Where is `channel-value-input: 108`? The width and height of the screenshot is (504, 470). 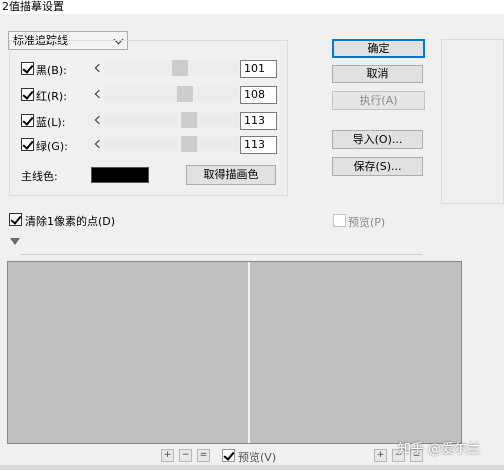 channel-value-input: 108 is located at coordinates (258, 95).